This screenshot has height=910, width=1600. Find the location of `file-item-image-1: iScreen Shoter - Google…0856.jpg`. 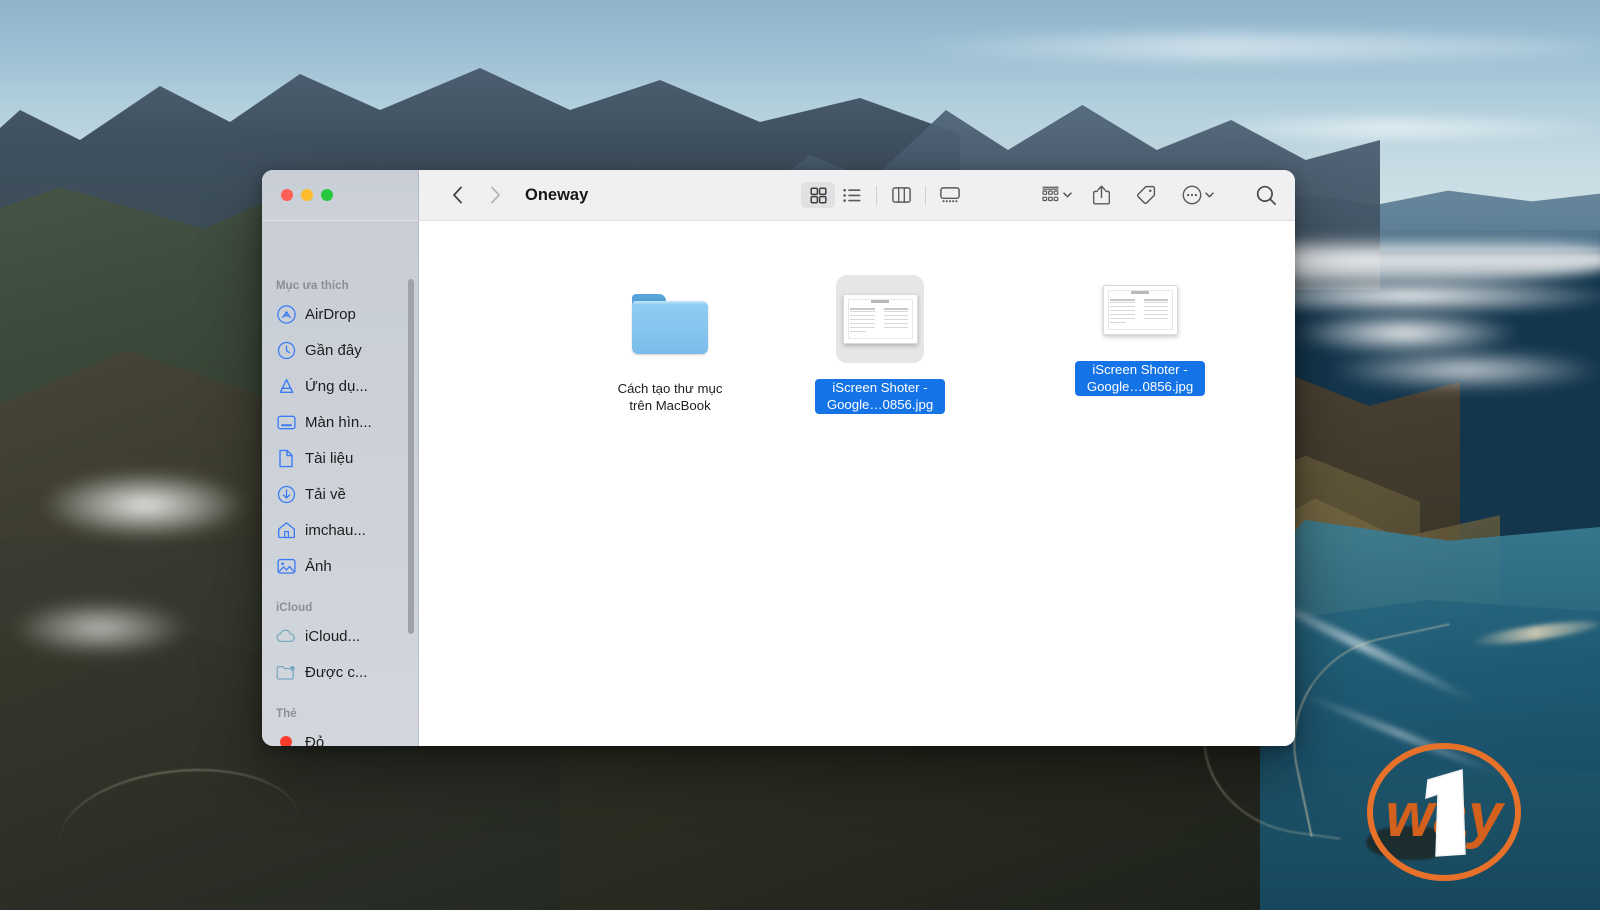

file-item-image-1: iScreen Shoter - Google…0856.jpg is located at coordinates (880, 340).